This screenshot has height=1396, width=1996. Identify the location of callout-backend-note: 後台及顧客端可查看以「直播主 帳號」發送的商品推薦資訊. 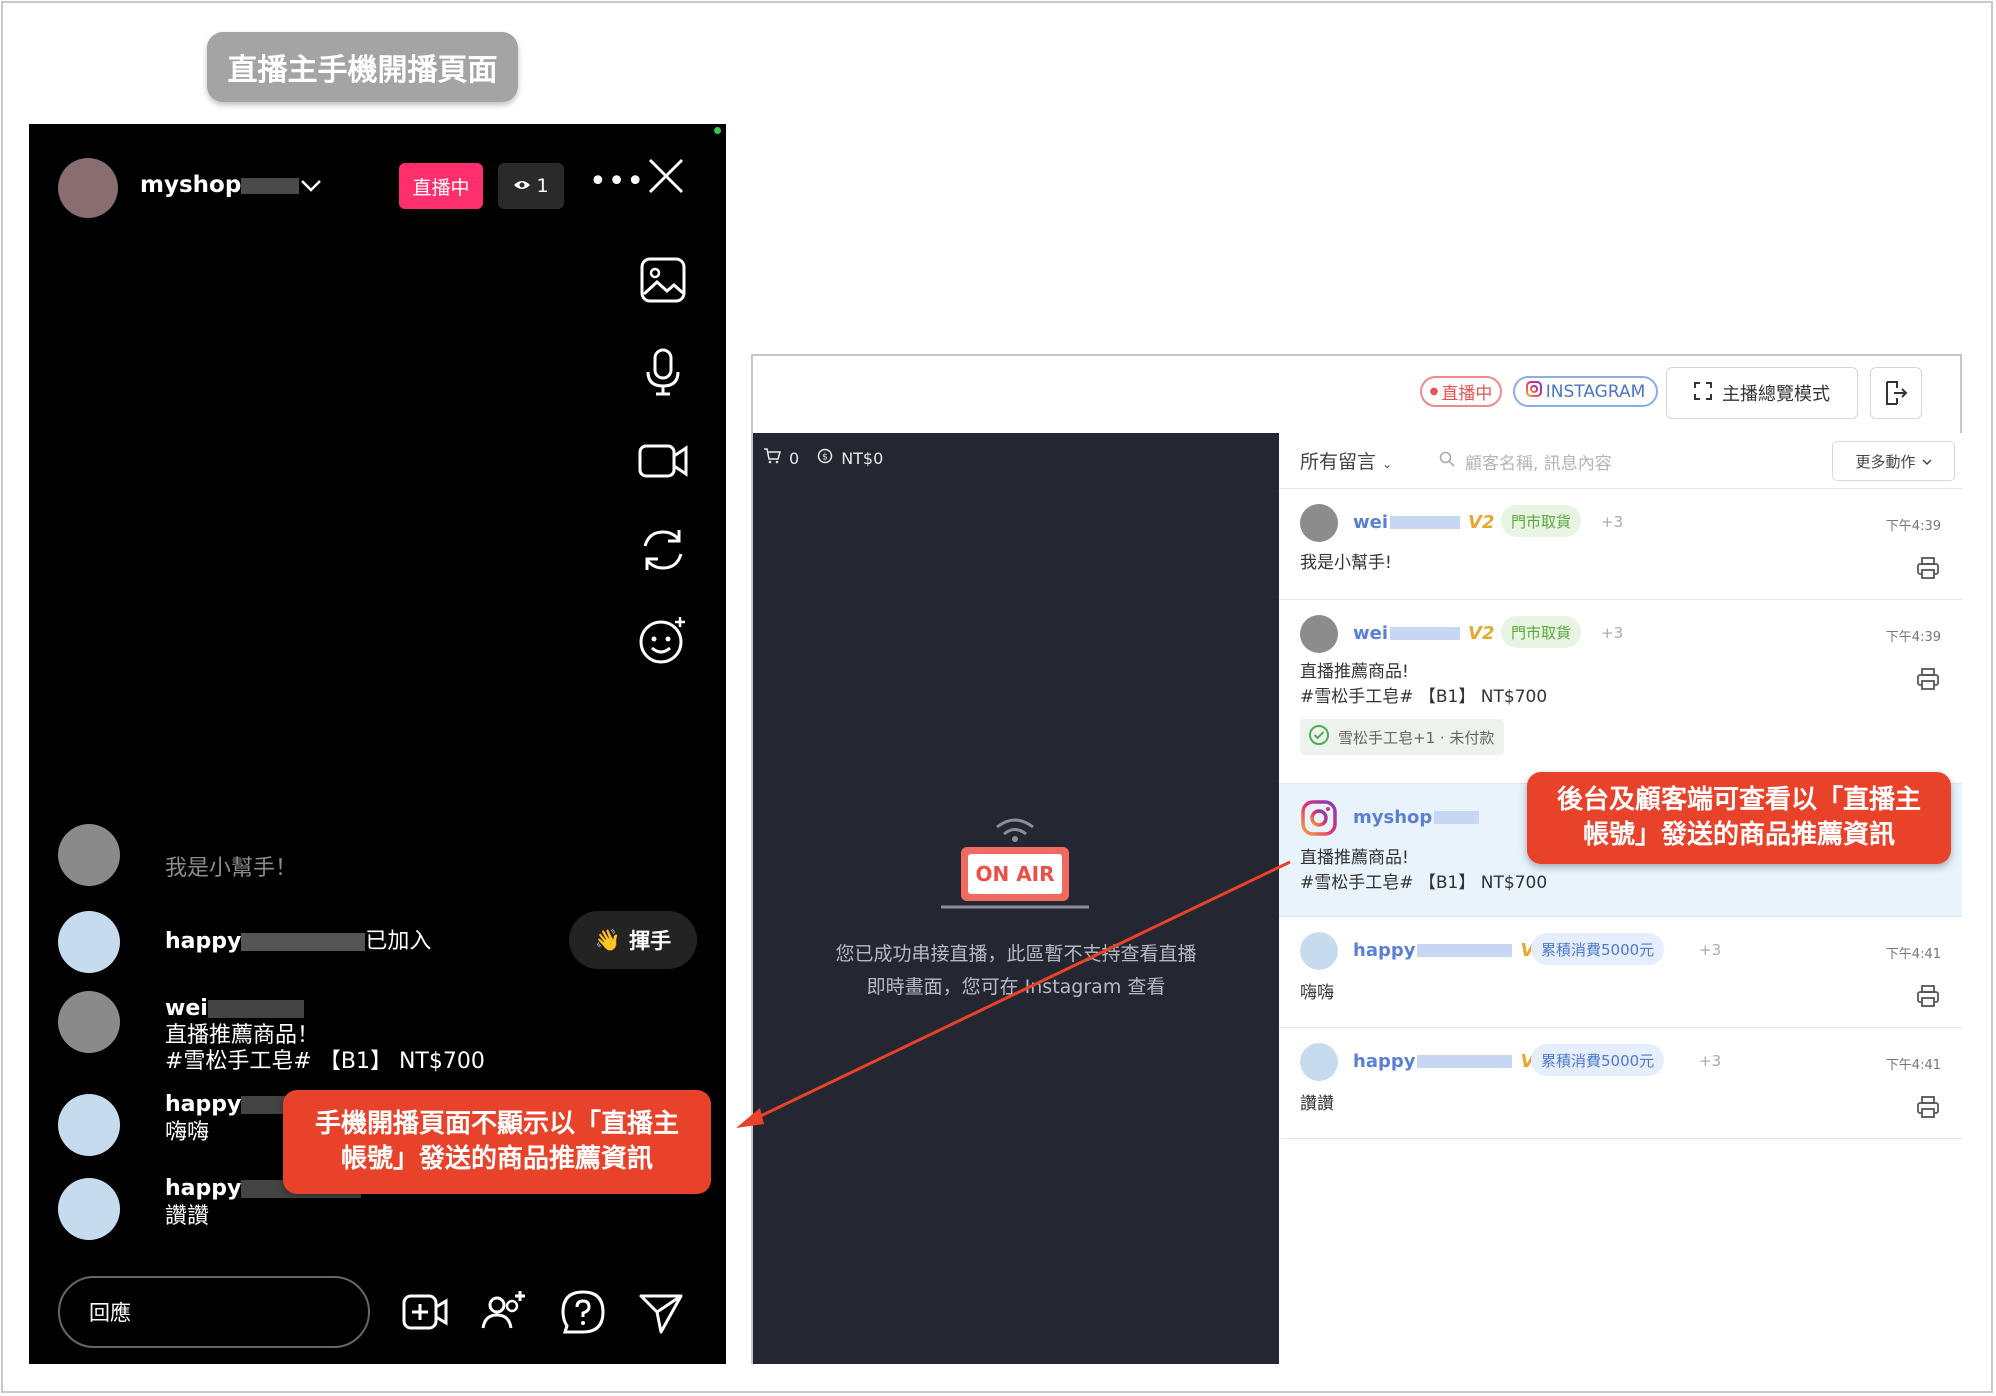
(1739, 818).